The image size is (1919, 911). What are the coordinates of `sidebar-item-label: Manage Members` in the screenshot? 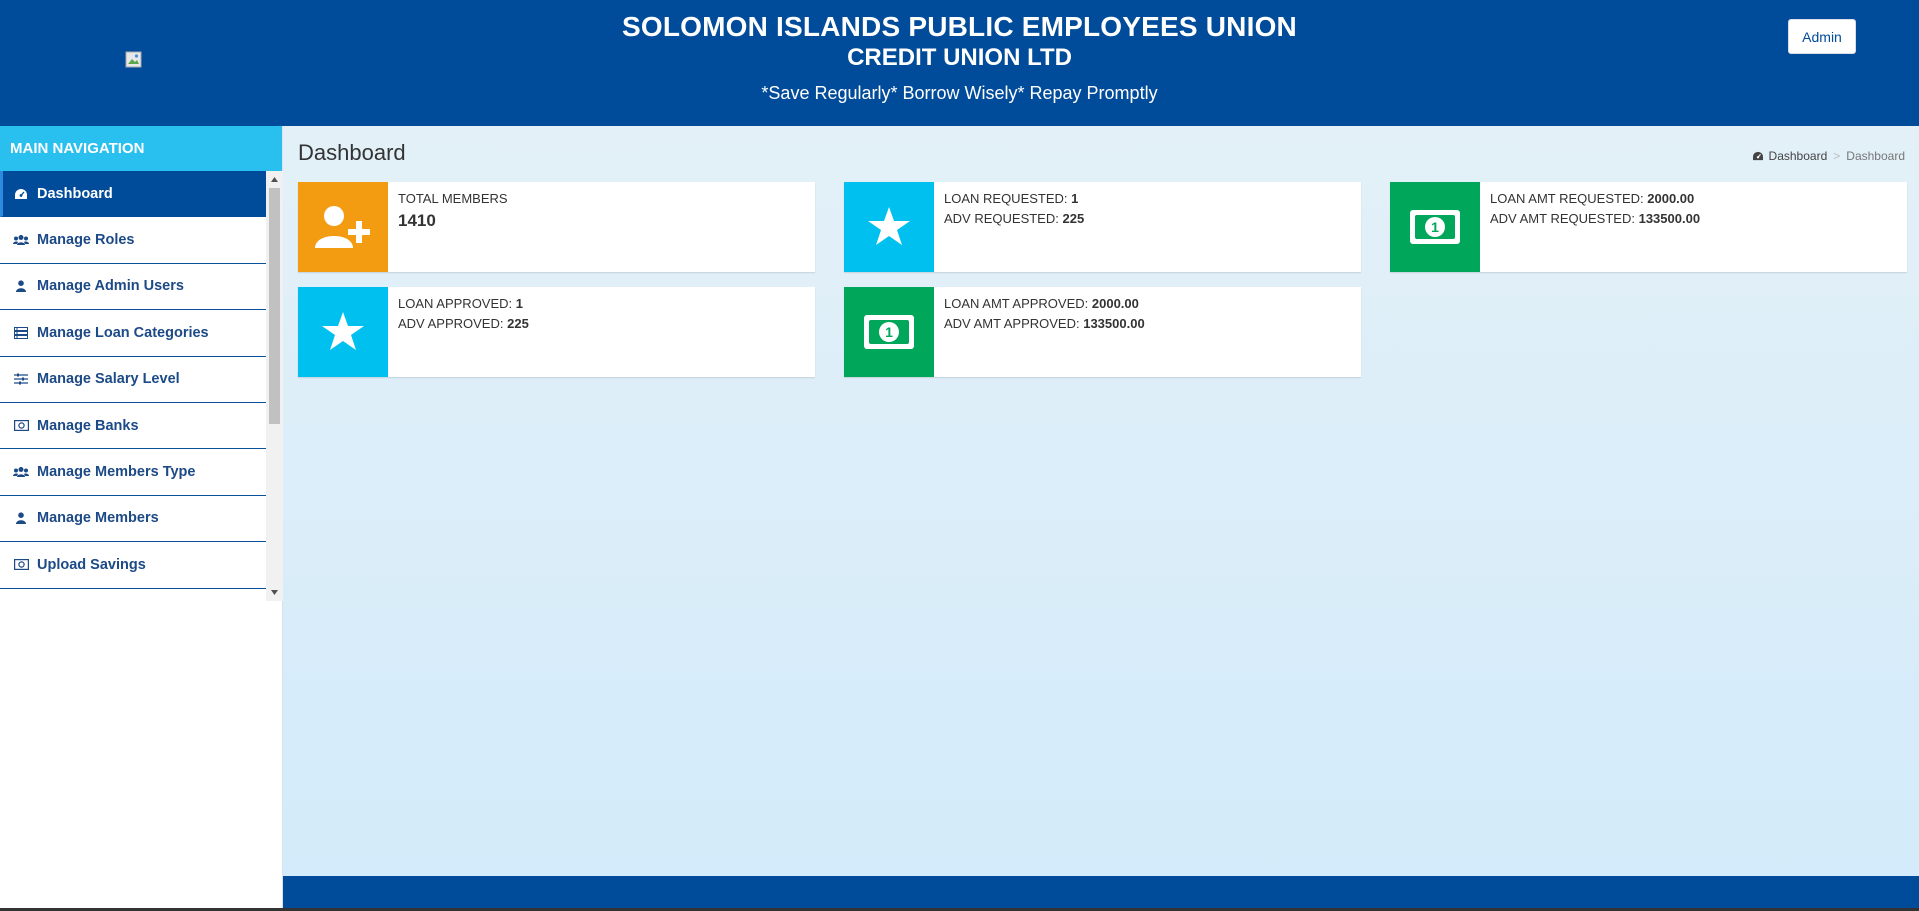 It's located at (98, 518).